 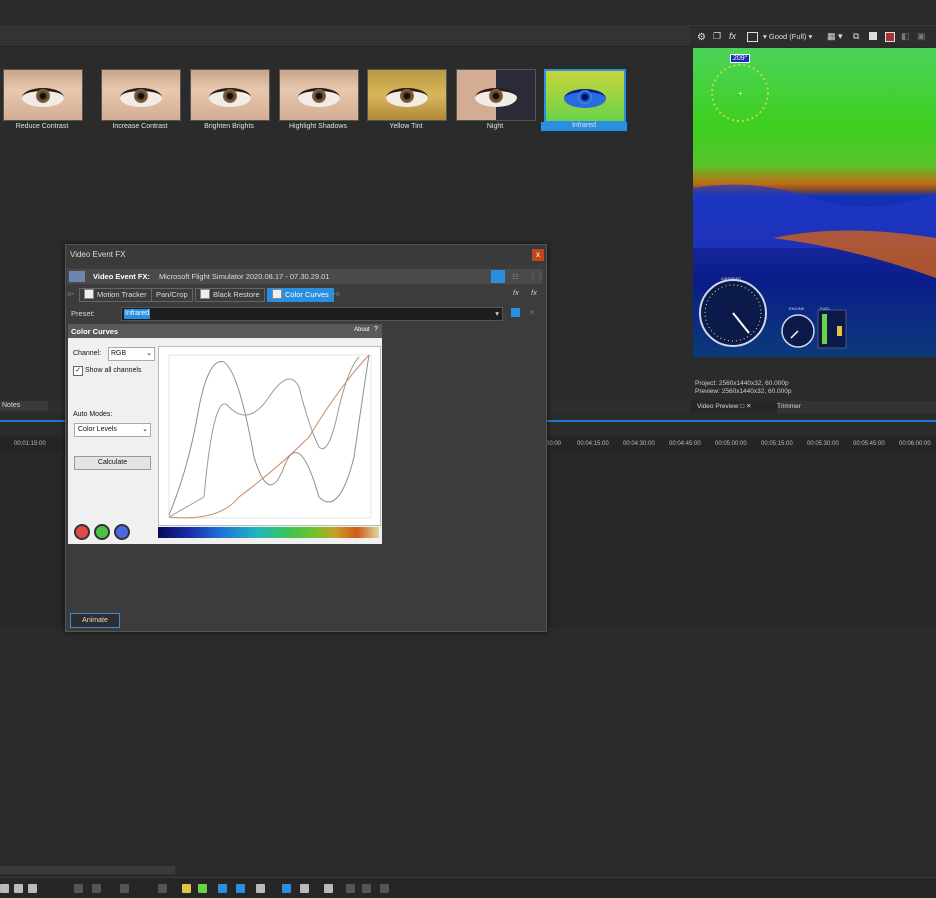 I want to click on chain-pan-crop: Pan/Crop, so click(x=172, y=295).